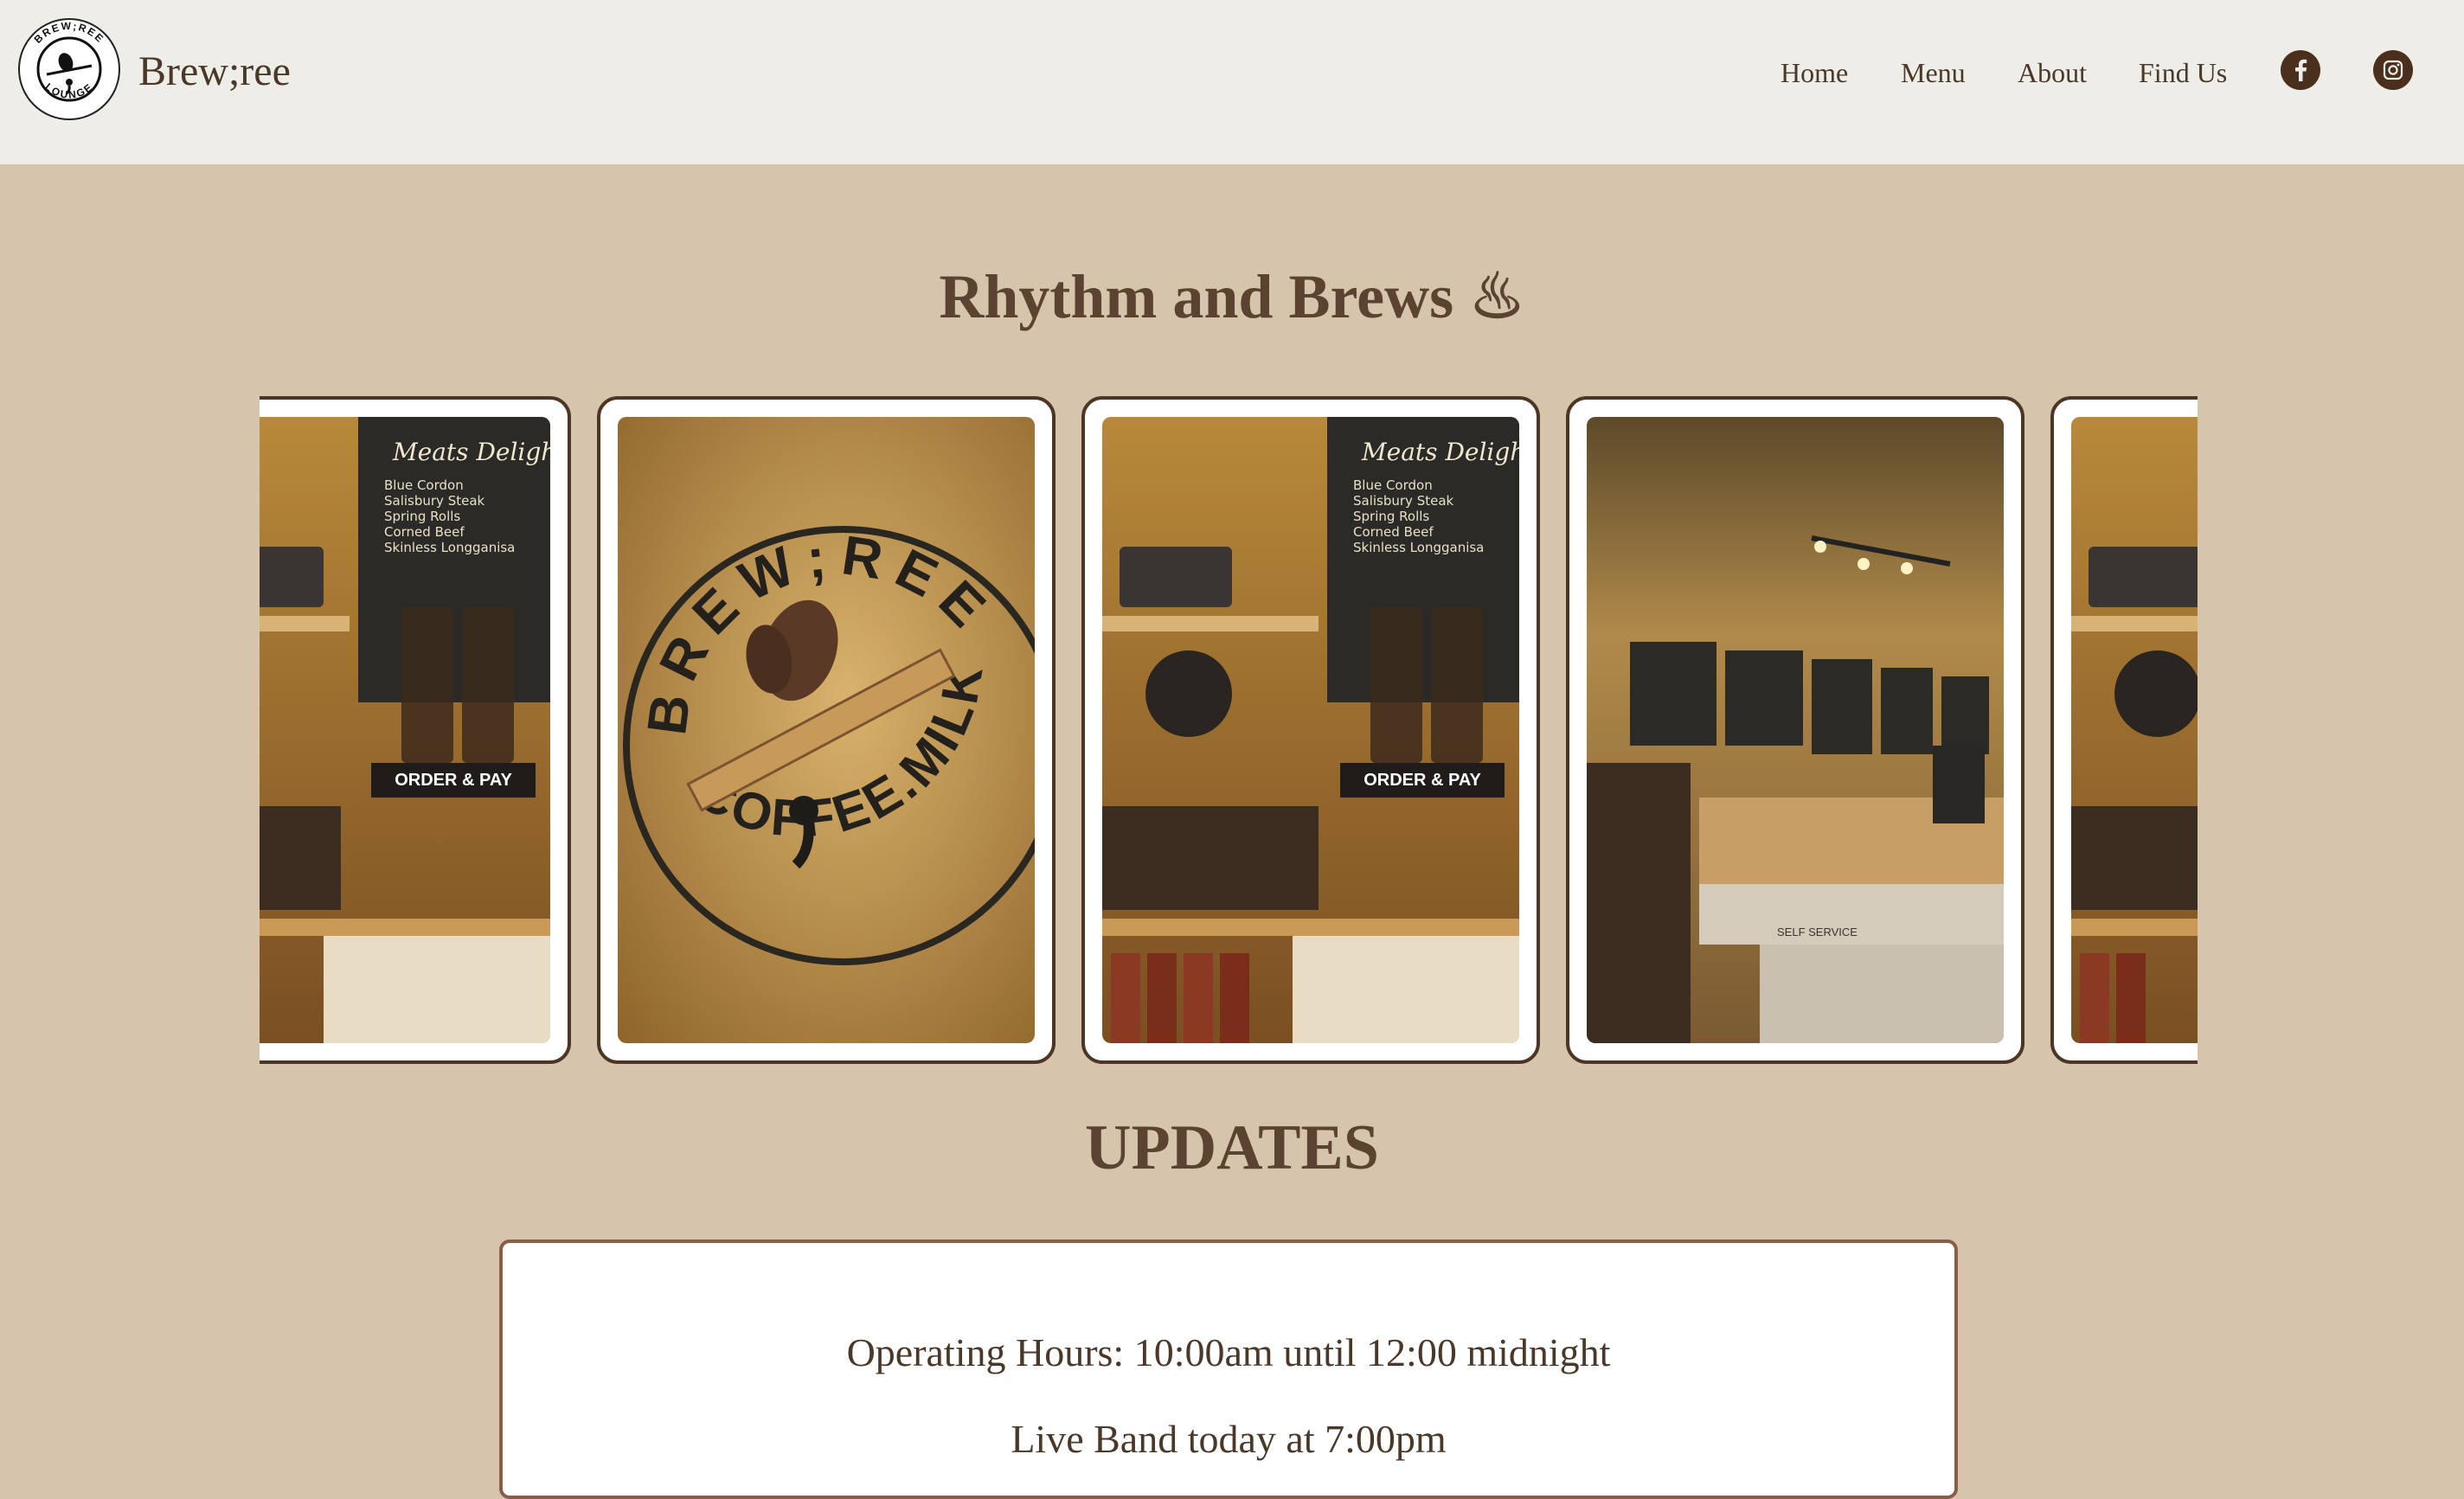 This screenshot has height=1499, width=2464. What do you see at coordinates (69, 69) in the screenshot?
I see `brewree-logo: BREW;REE LOUNGE` at bounding box center [69, 69].